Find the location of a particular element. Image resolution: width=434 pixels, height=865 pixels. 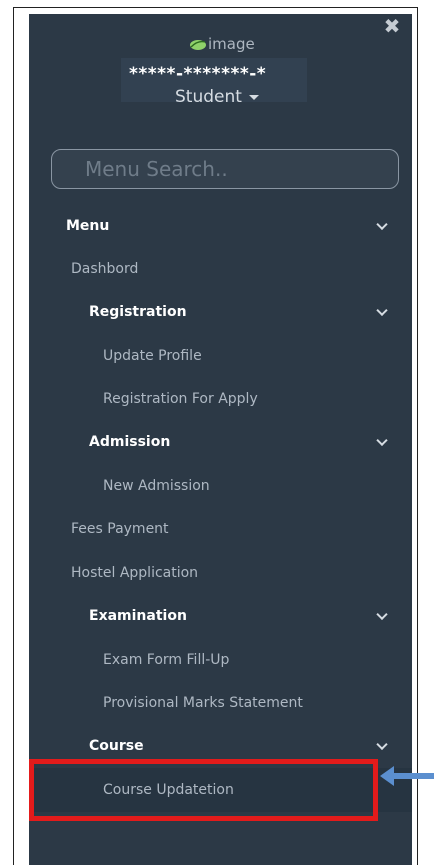

sidebar-item-menu: Menu is located at coordinates (220, 226).